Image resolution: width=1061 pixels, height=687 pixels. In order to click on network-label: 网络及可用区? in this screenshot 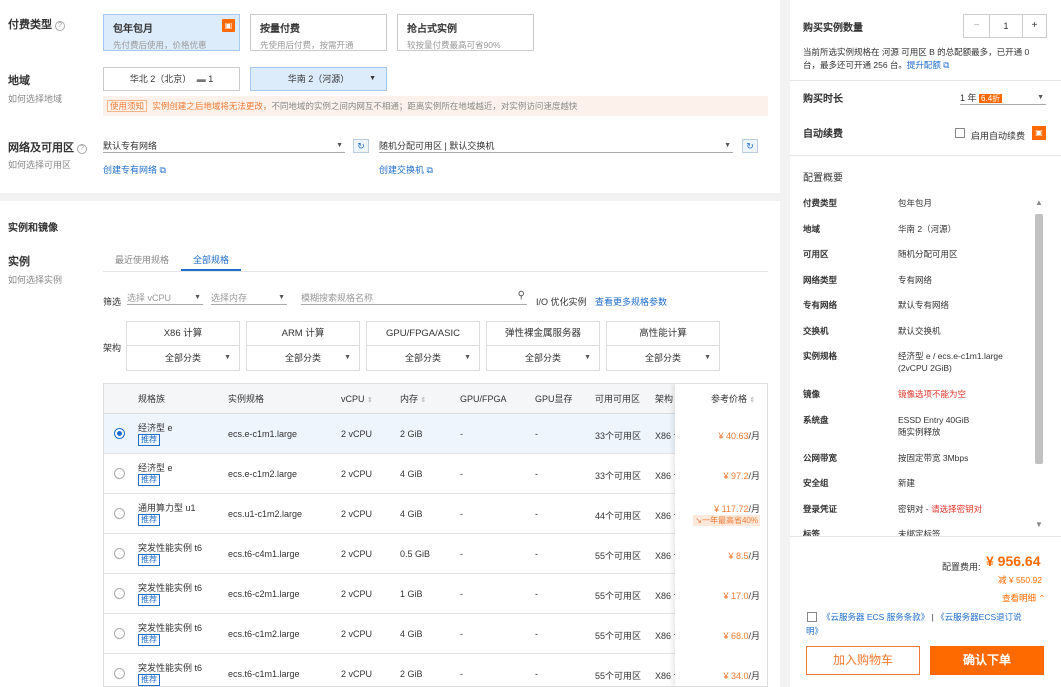, I will do `click(47, 147)`.